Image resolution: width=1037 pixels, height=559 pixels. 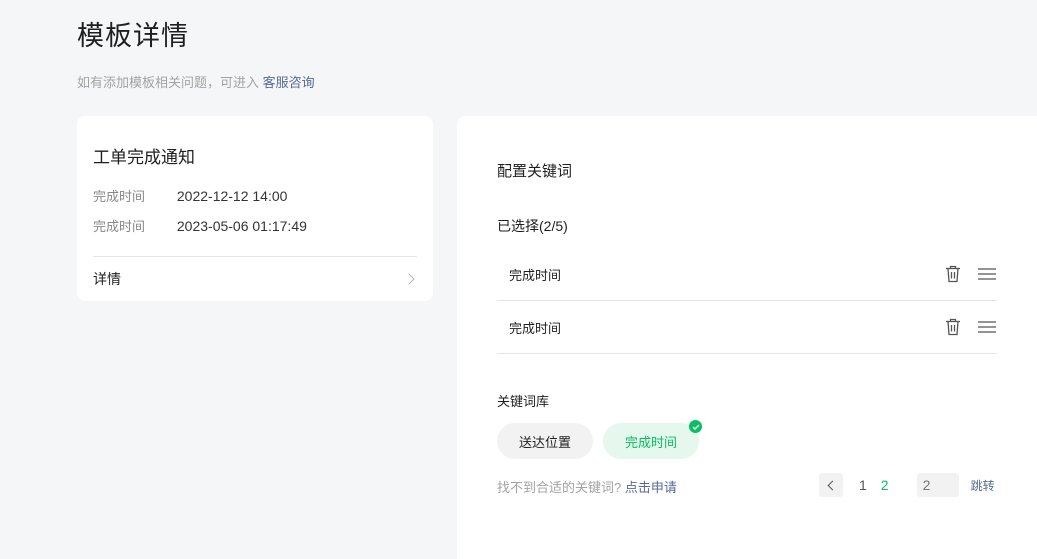 What do you see at coordinates (523, 401) in the screenshot?
I see `keyword-library-label: 关键词库` at bounding box center [523, 401].